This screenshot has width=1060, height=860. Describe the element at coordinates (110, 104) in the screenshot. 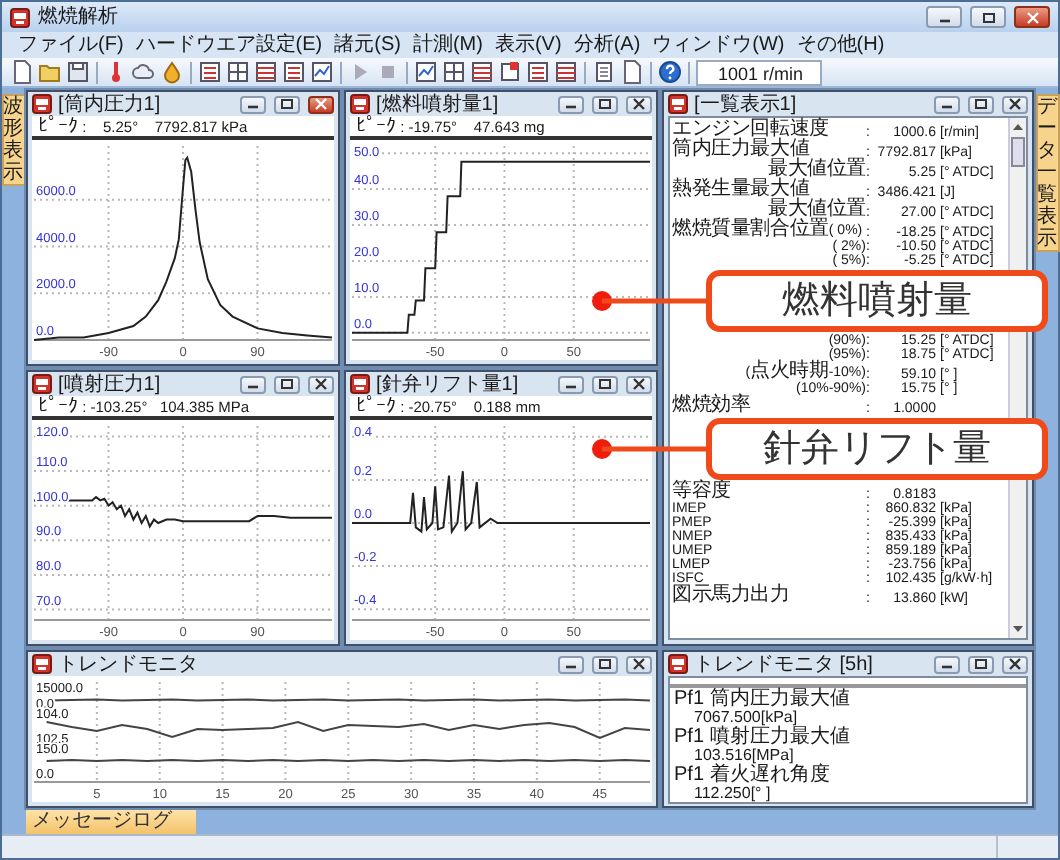

I see `window-title: [筒内圧力1]` at that location.